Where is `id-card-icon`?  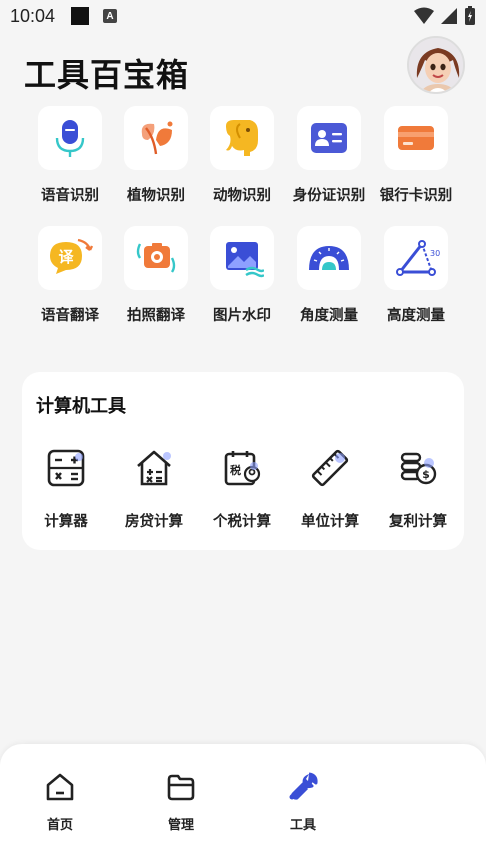 id-card-icon is located at coordinates (329, 138).